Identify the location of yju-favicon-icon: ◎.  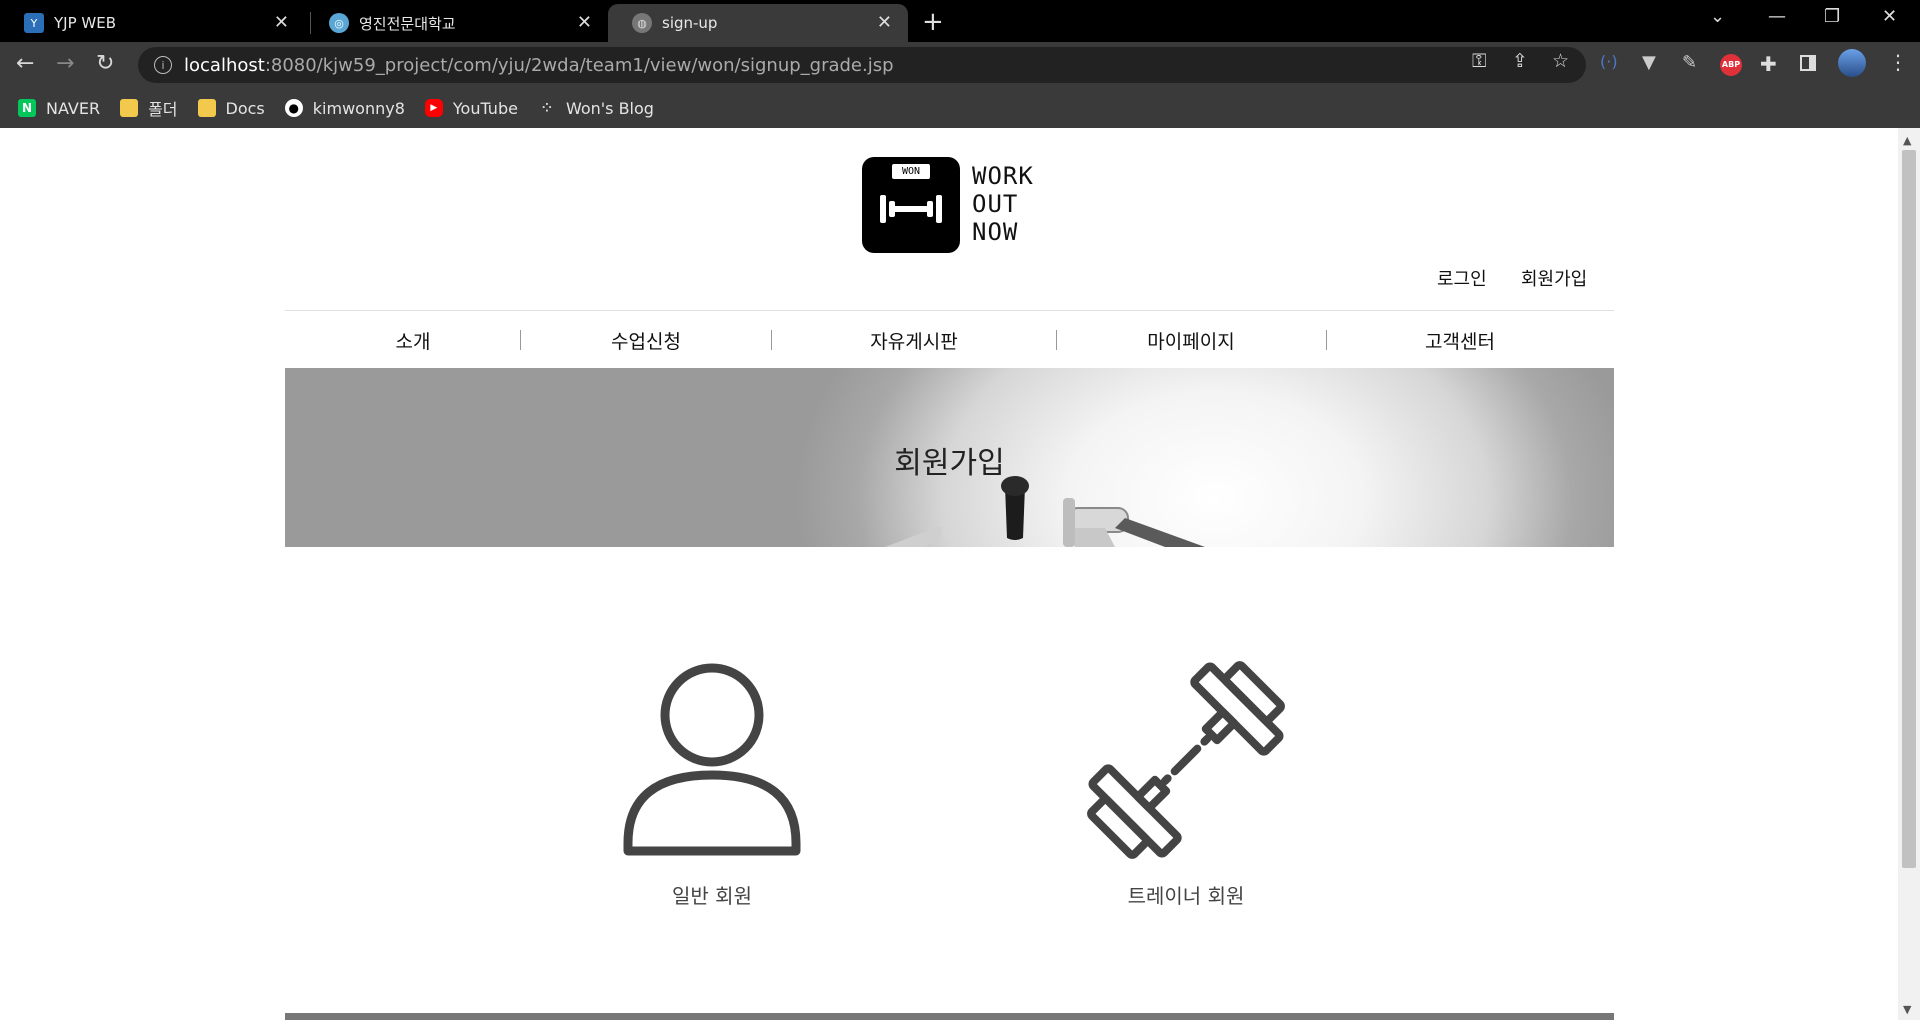
(339, 23).